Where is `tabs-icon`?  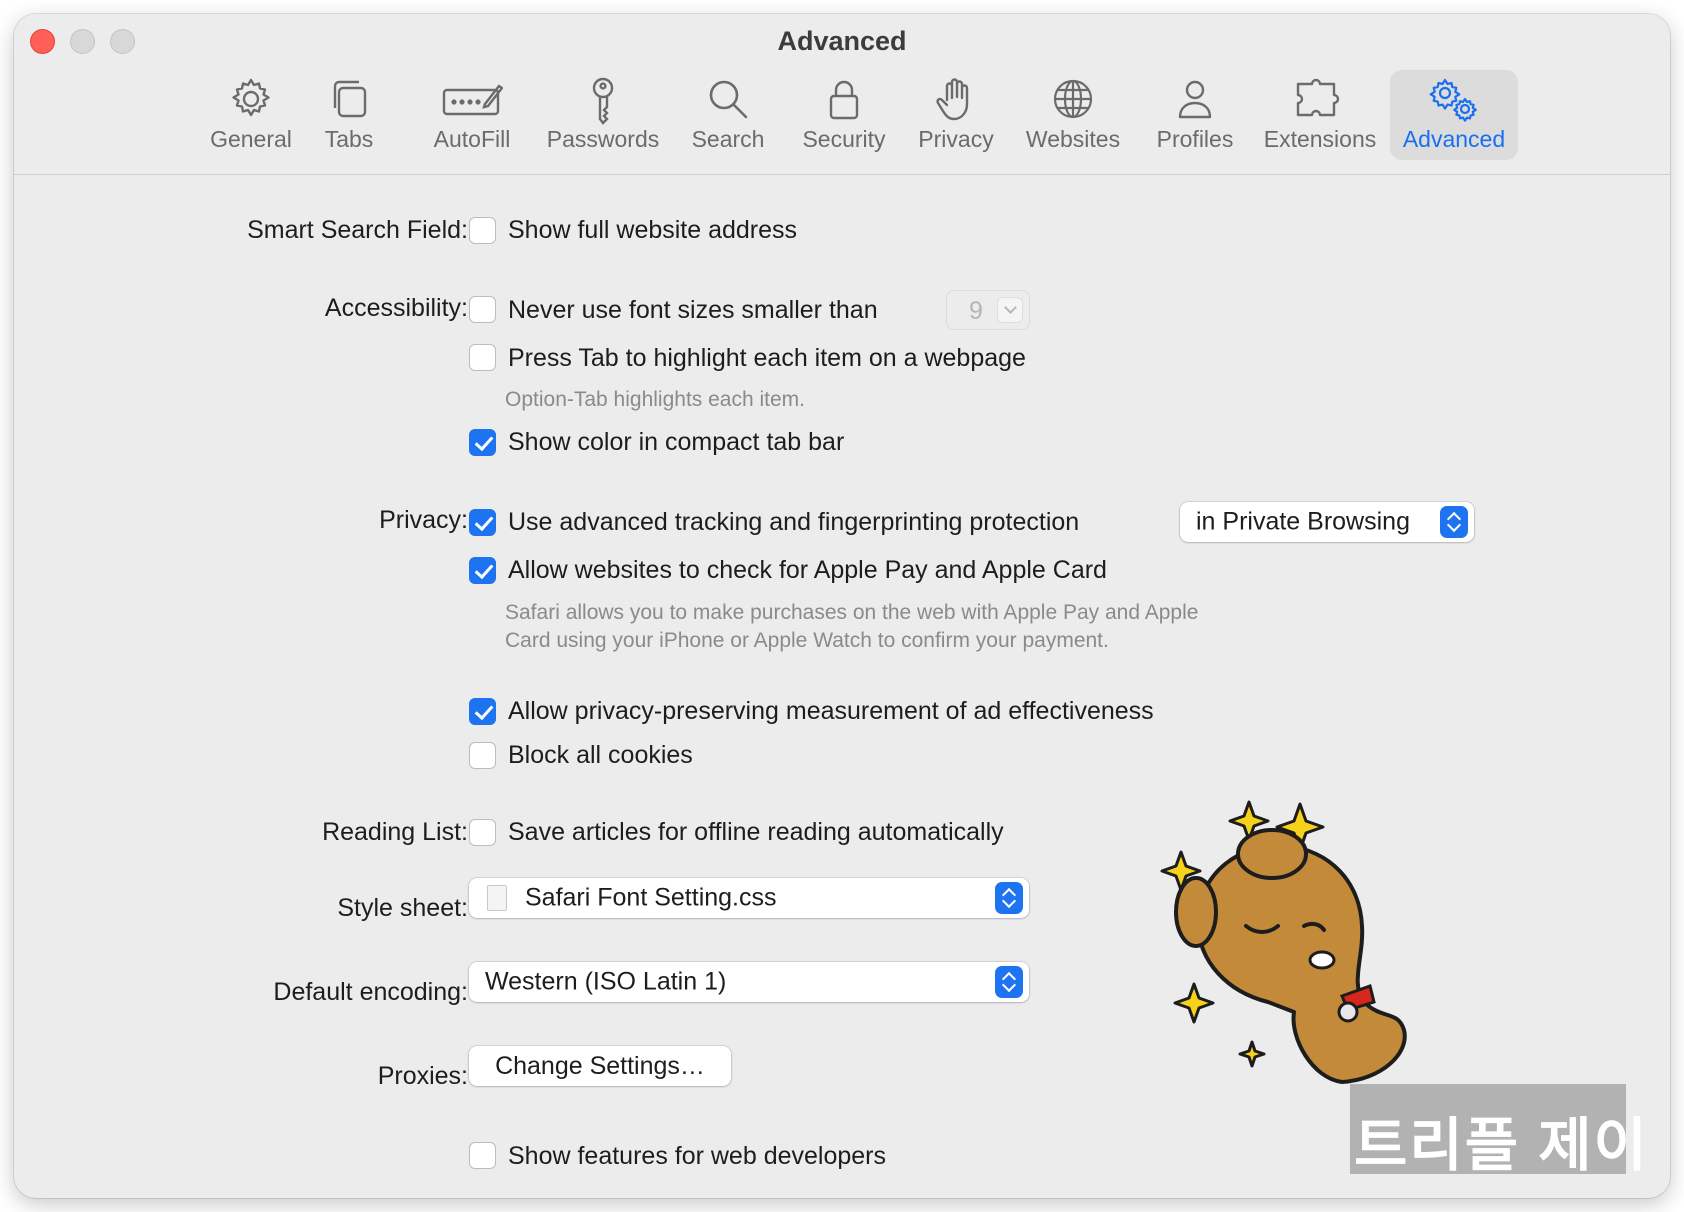
tabs-icon is located at coordinates (349, 100).